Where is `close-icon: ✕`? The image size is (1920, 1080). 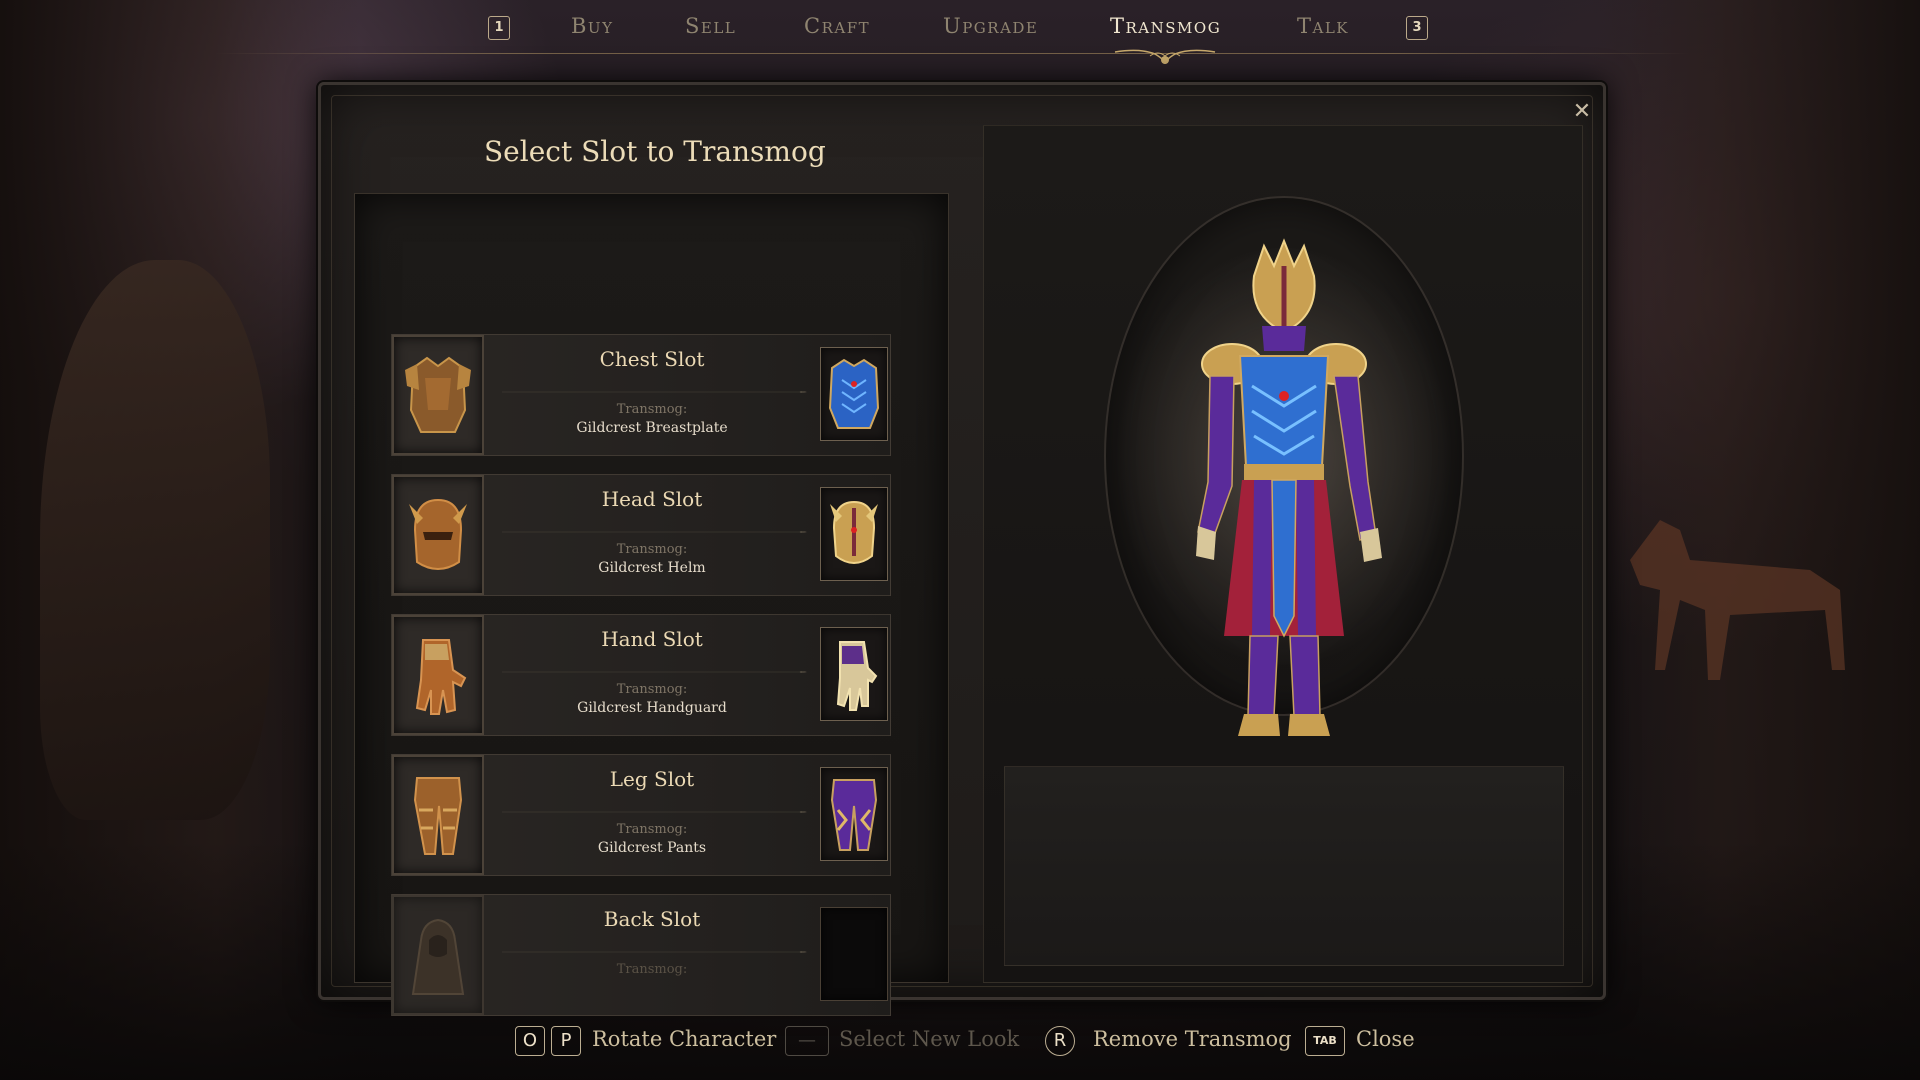 close-icon: ✕ is located at coordinates (1582, 112).